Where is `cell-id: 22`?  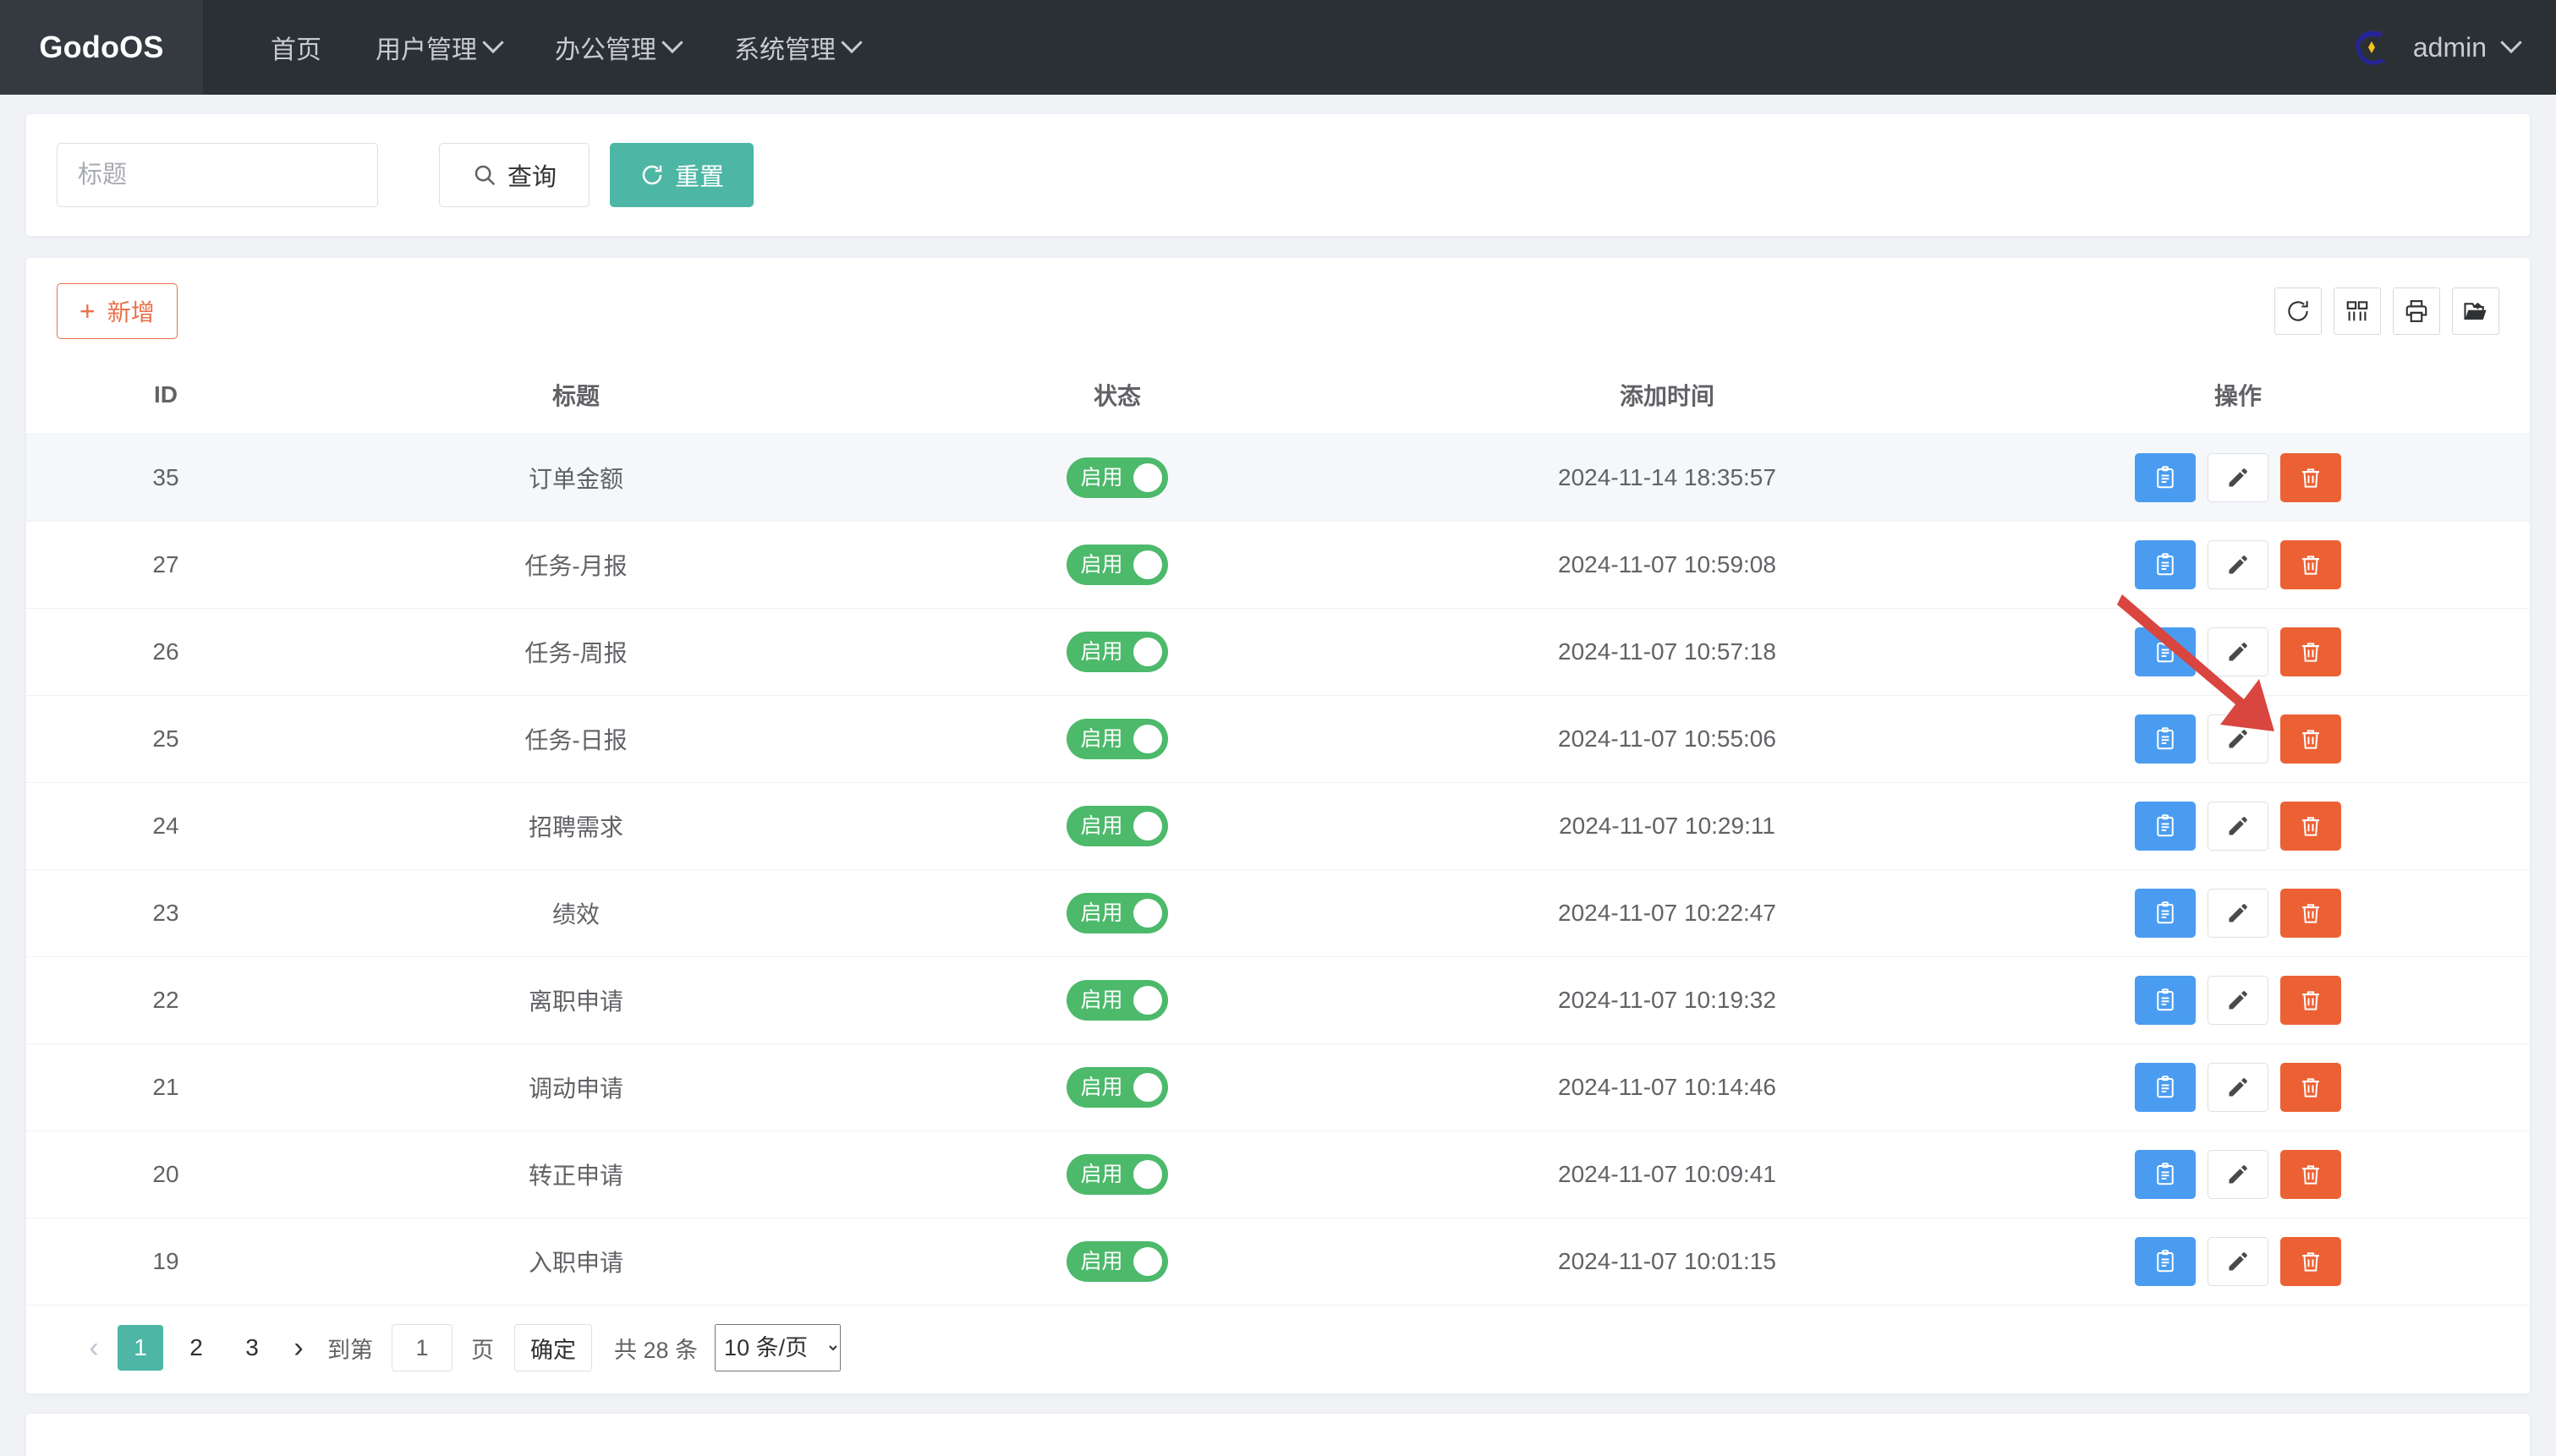 cell-id: 22 is located at coordinates (165, 1000).